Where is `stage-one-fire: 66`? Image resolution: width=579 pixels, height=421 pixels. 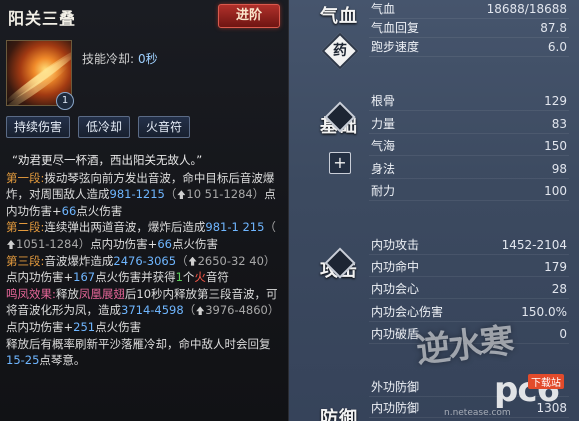 stage-one-fire: 66 is located at coordinates (69, 210).